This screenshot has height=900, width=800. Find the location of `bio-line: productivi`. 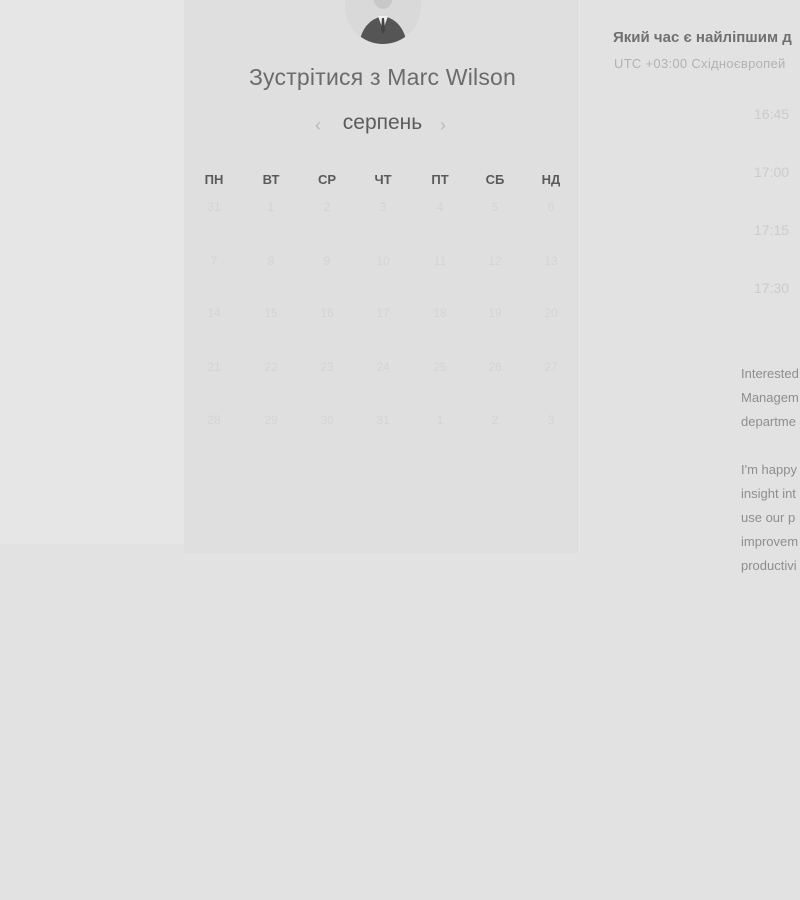

bio-line: productivi is located at coordinates (769, 565).